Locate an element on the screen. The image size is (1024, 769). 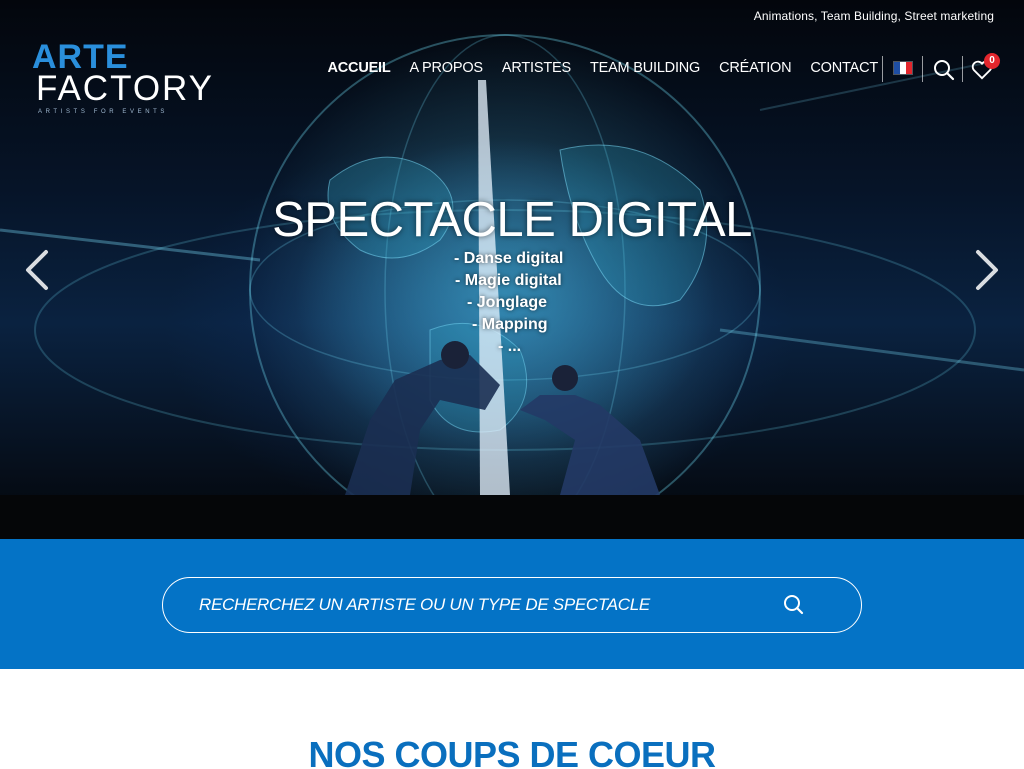
artist-search-input is located at coordinates (494, 605).